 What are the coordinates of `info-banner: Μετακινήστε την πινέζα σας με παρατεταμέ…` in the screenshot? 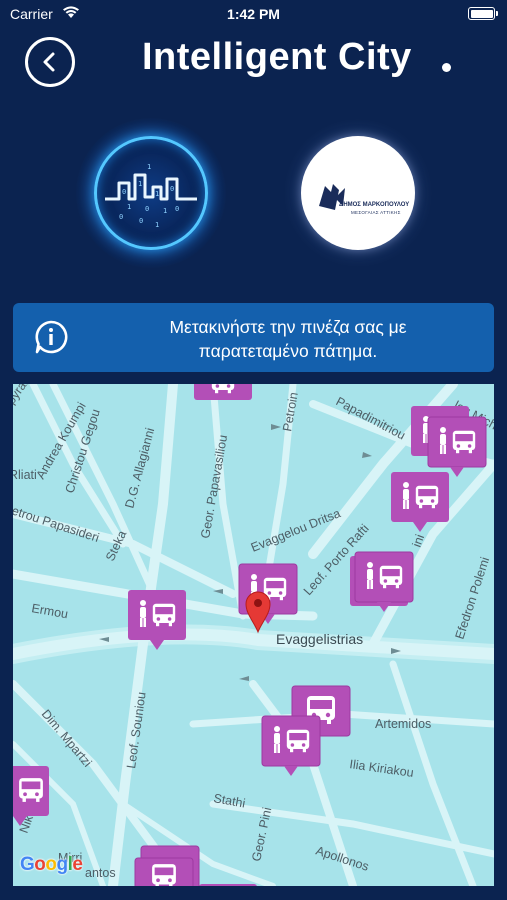 It's located at (253, 337).